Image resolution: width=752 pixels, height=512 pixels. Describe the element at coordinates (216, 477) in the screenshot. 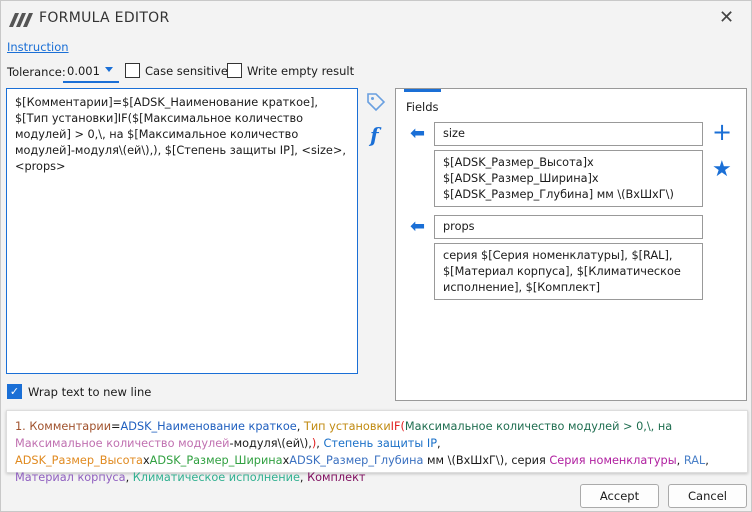

I see `preview-segment: Климатическое исполнение` at that location.